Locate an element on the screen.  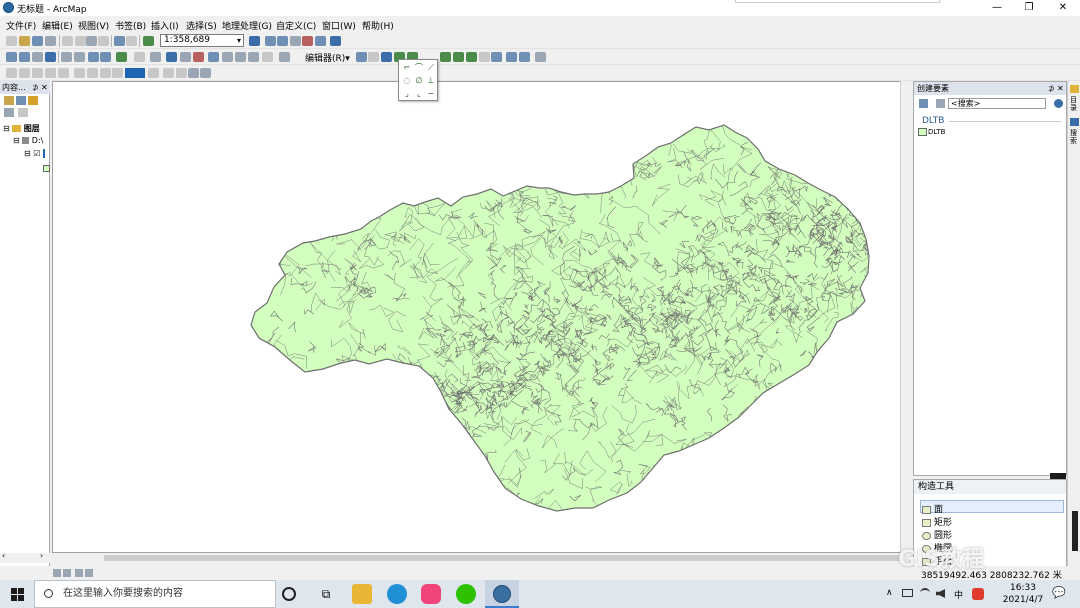
model-builder-icon is located at coordinates (335, 41).